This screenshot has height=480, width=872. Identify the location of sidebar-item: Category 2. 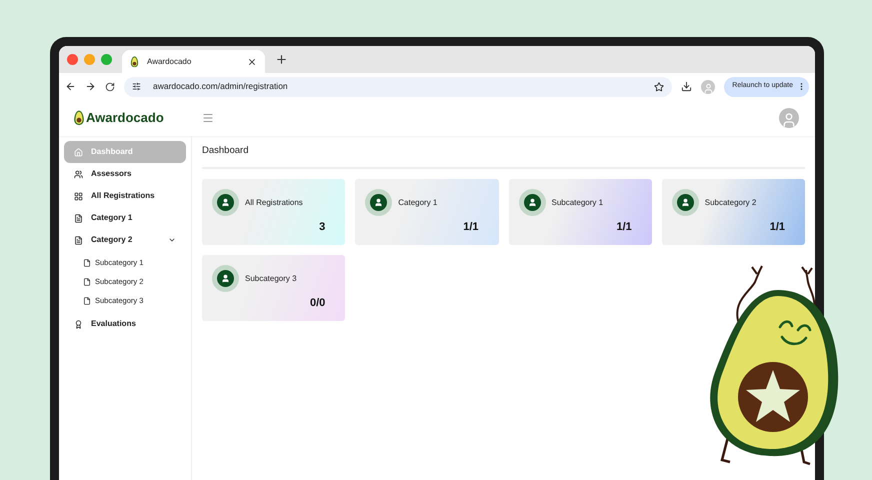
(125, 240).